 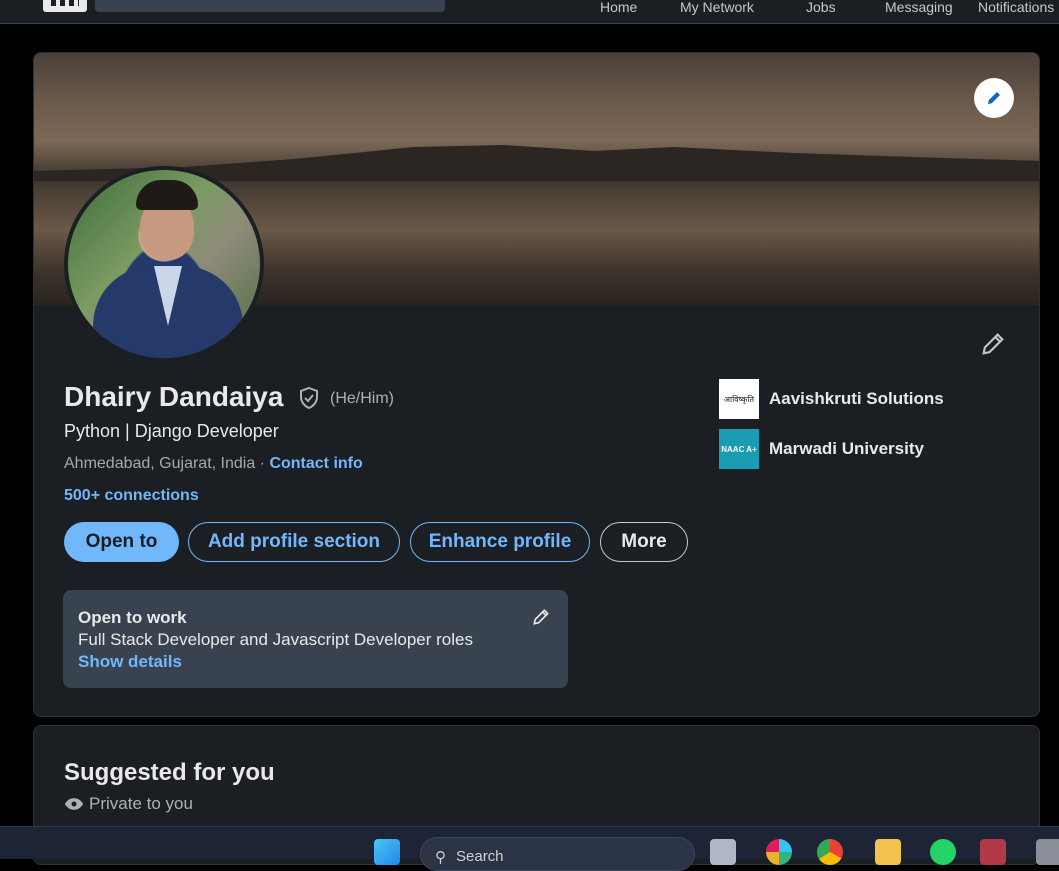 I want to click on org-item-aavishkruti: आविष्कृति Aavishkruti Solutions, so click(x=831, y=399).